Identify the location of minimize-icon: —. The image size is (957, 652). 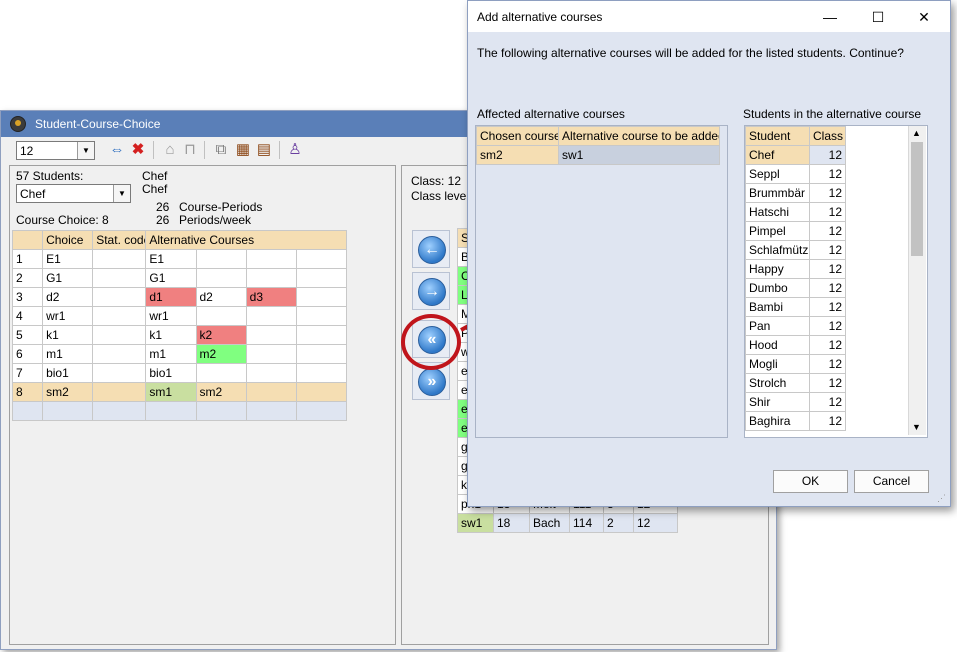
(830, 17).